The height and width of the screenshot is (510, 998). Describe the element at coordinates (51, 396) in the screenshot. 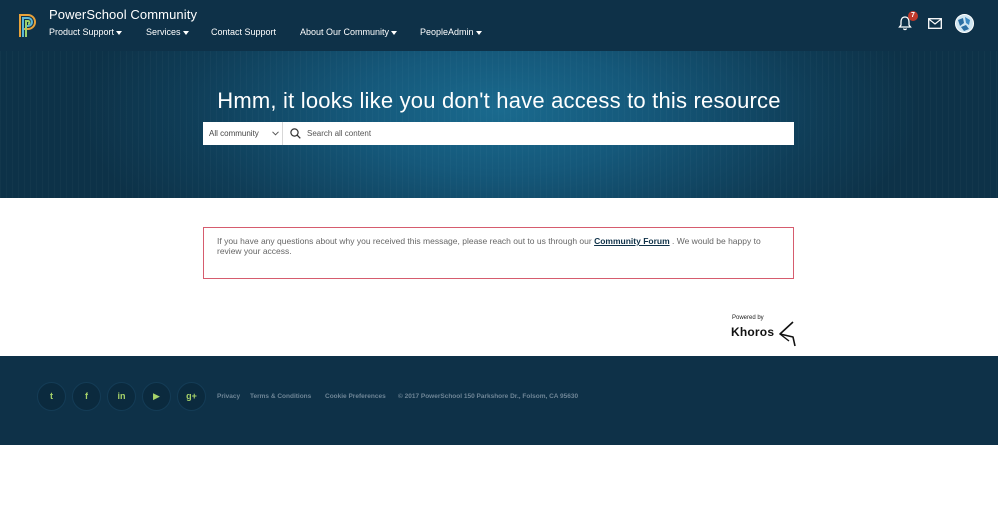

I see `twitter-icon: t` at that location.